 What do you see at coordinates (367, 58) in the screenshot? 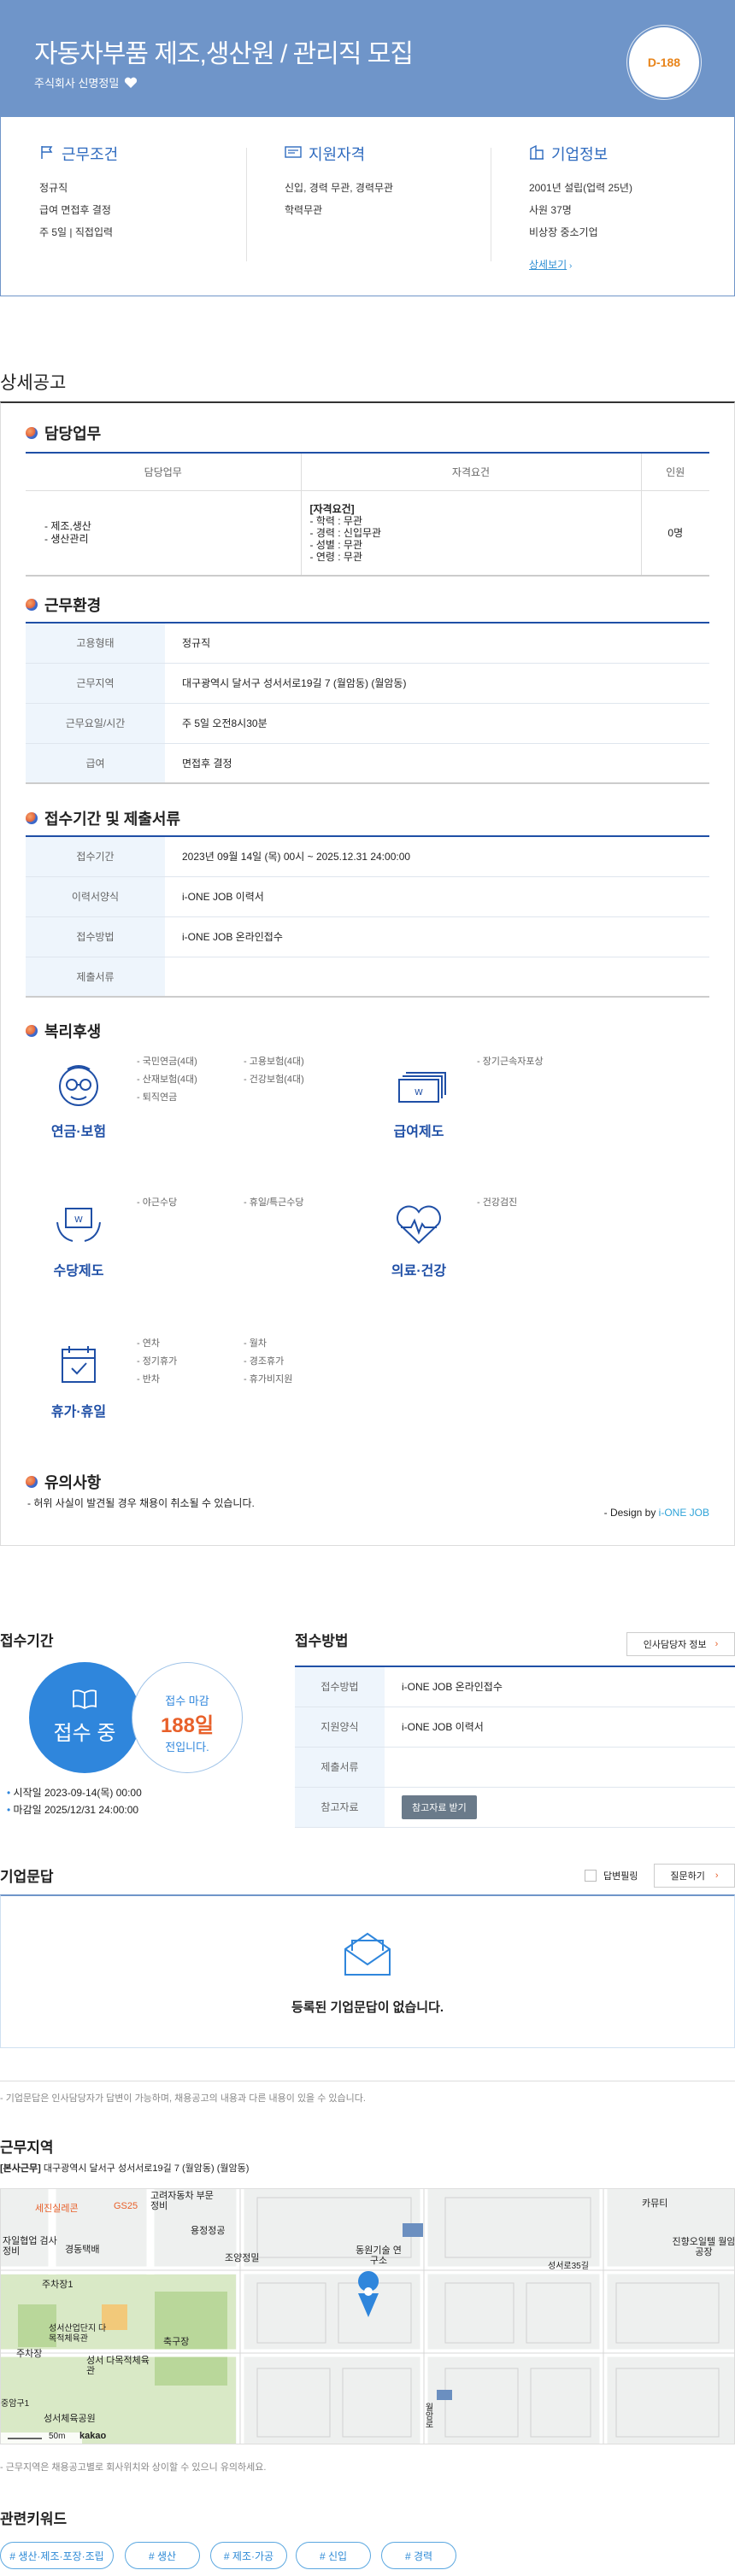
I see `job-header: 자동차부품 제조,생산원 / 관리직 모집 주식회사 신명정밀 D-188` at bounding box center [367, 58].